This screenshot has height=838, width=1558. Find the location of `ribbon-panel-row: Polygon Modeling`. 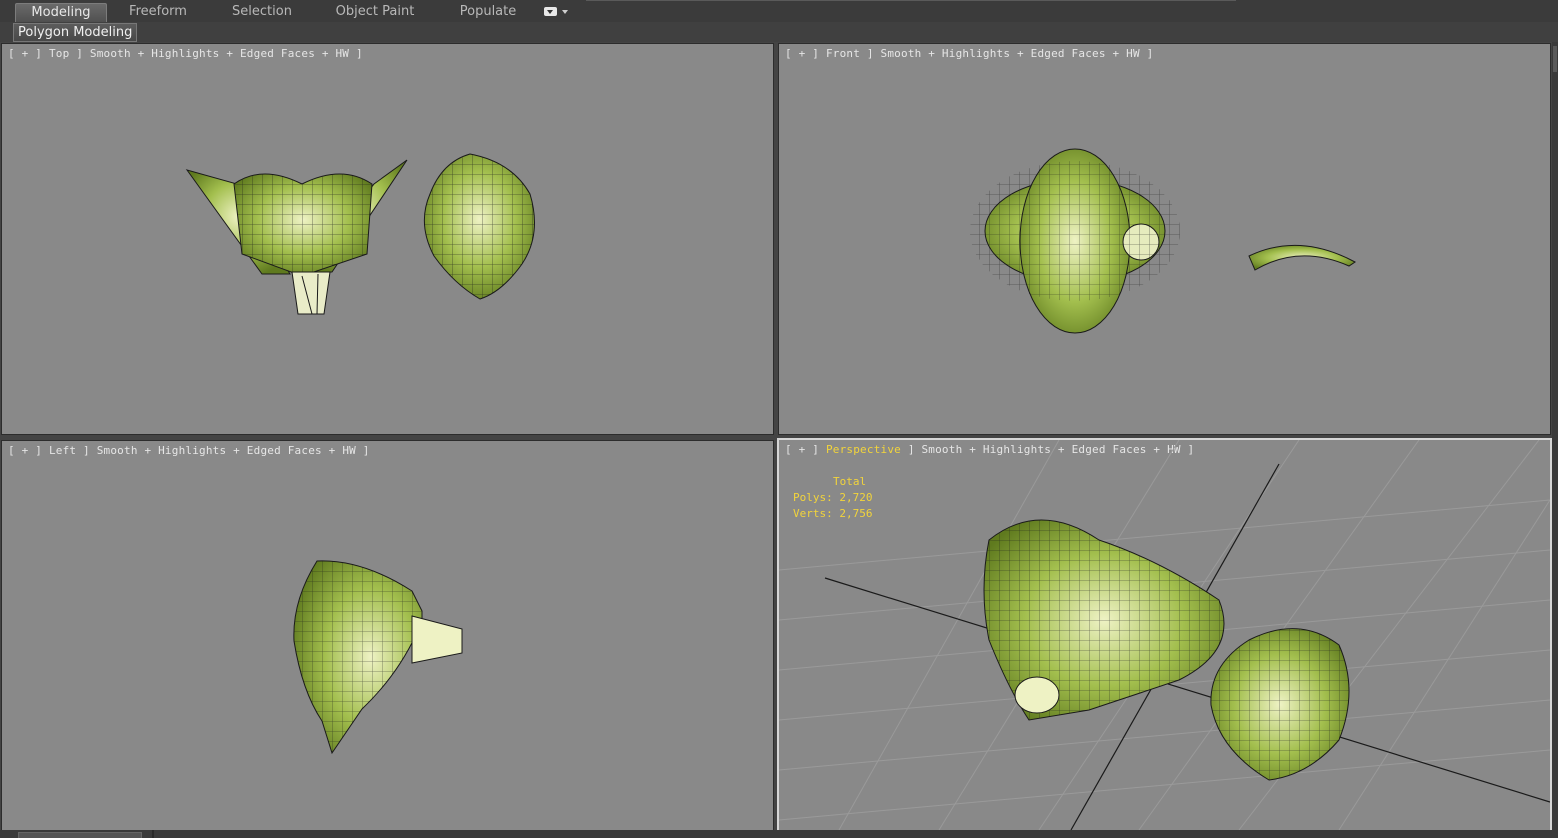

ribbon-panel-row: Polygon Modeling is located at coordinates (779, 32).